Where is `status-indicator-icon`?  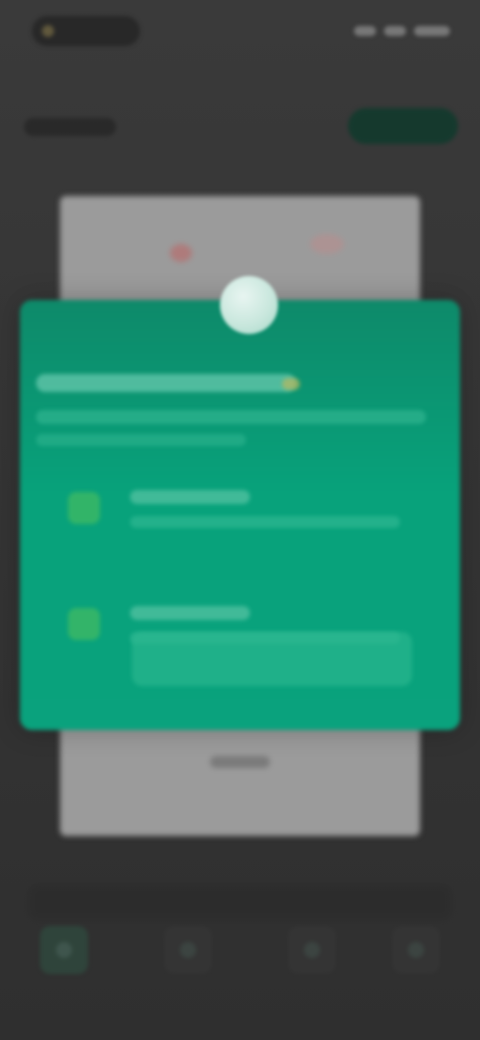 status-indicator-icon is located at coordinates (48, 31).